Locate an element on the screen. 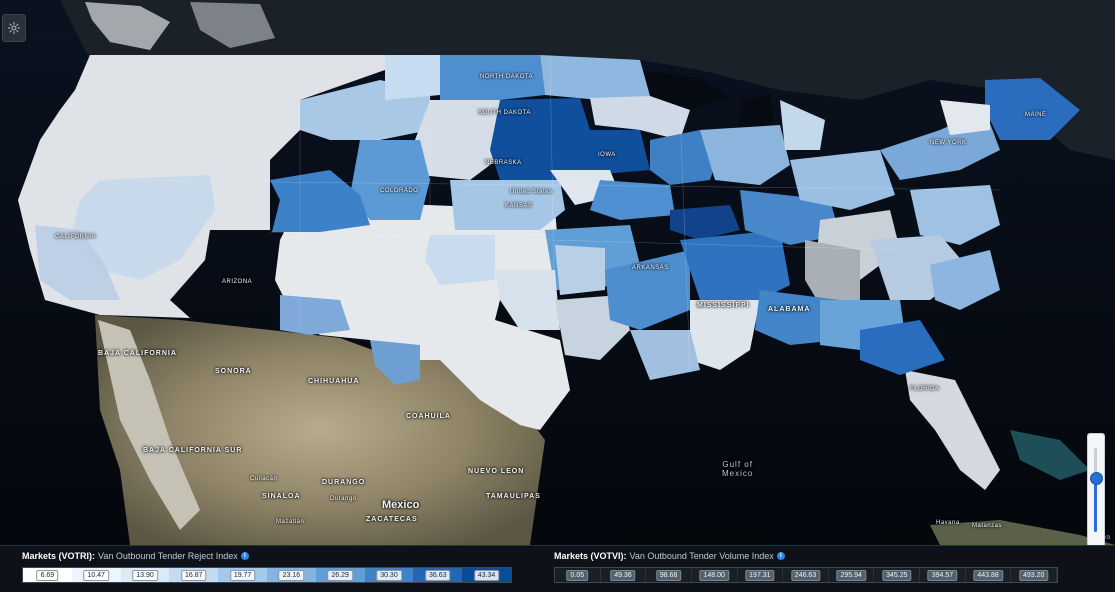 The image size is (1115, 592). map-label-durango-city: Durango is located at coordinates (343, 499).